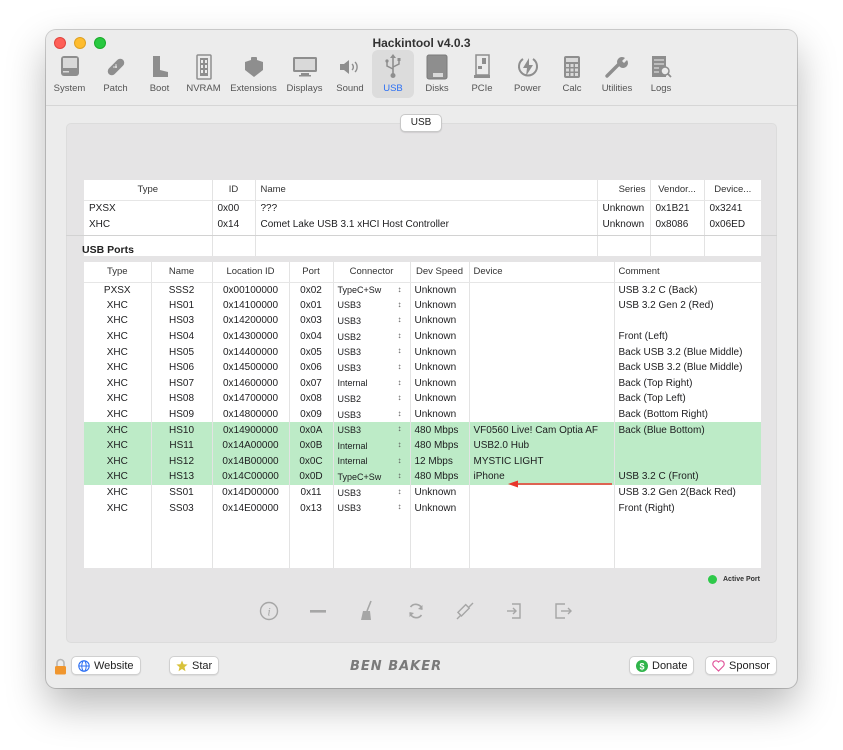 This screenshot has width=843, height=750. I want to click on refresh-button, so click(416, 611).